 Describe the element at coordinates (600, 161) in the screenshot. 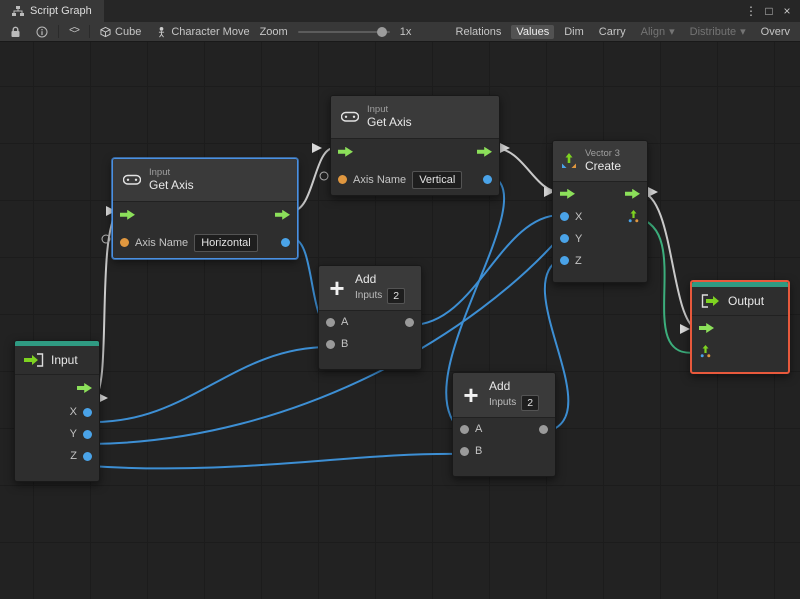

I see `node-header: Vector 3 Create` at that location.